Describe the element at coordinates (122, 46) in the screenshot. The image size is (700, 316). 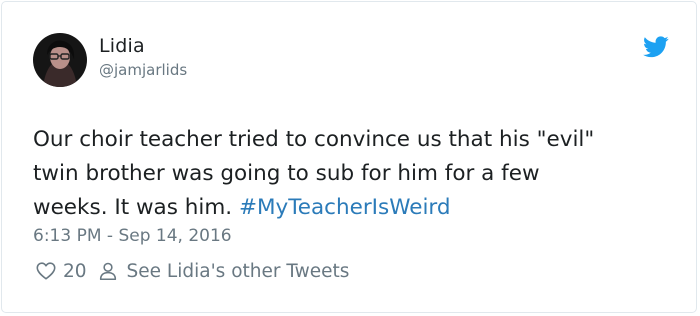
I see `author-name: Lidia` at that location.